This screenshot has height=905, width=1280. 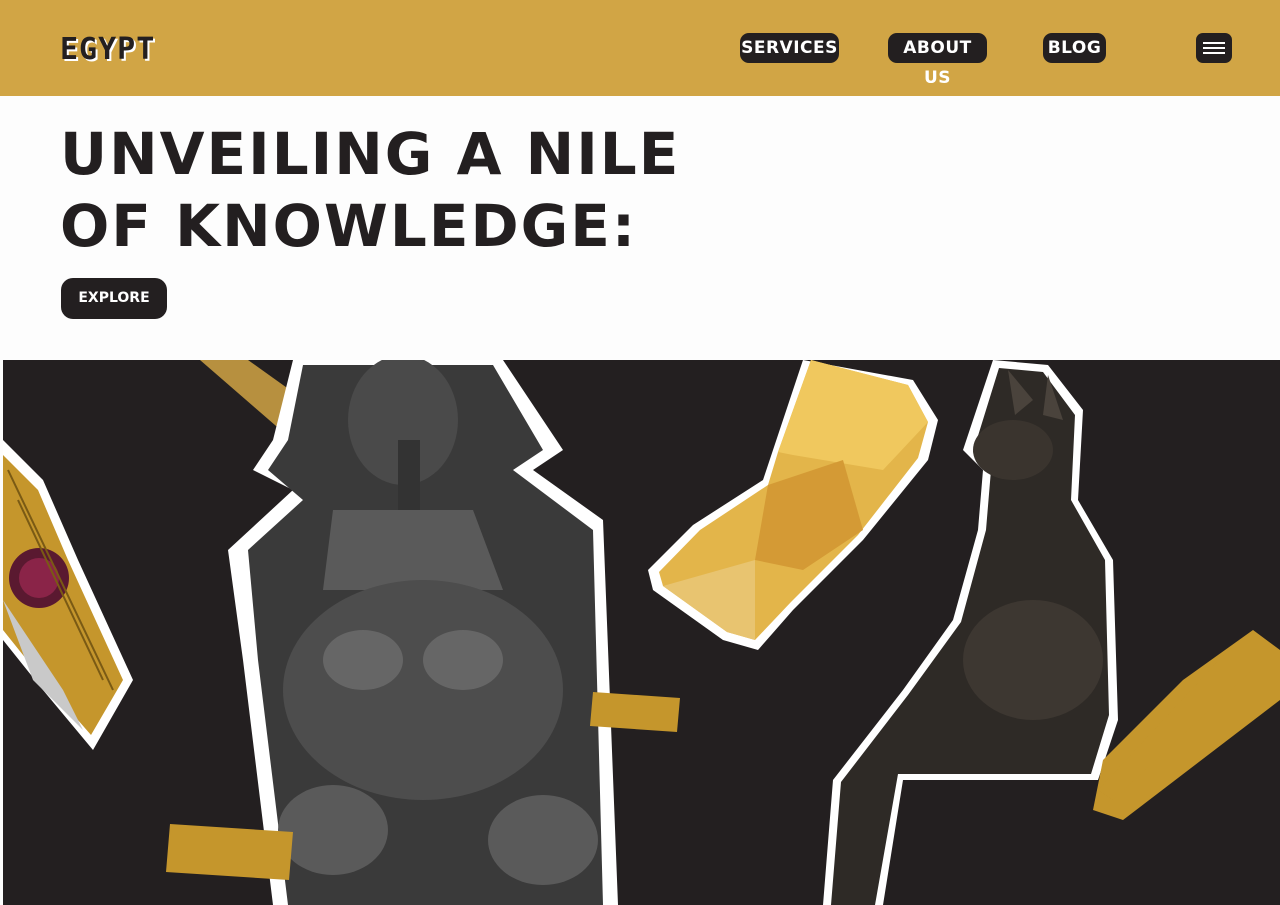 What do you see at coordinates (229, 852) in the screenshot?
I see `gold-block-left` at bounding box center [229, 852].